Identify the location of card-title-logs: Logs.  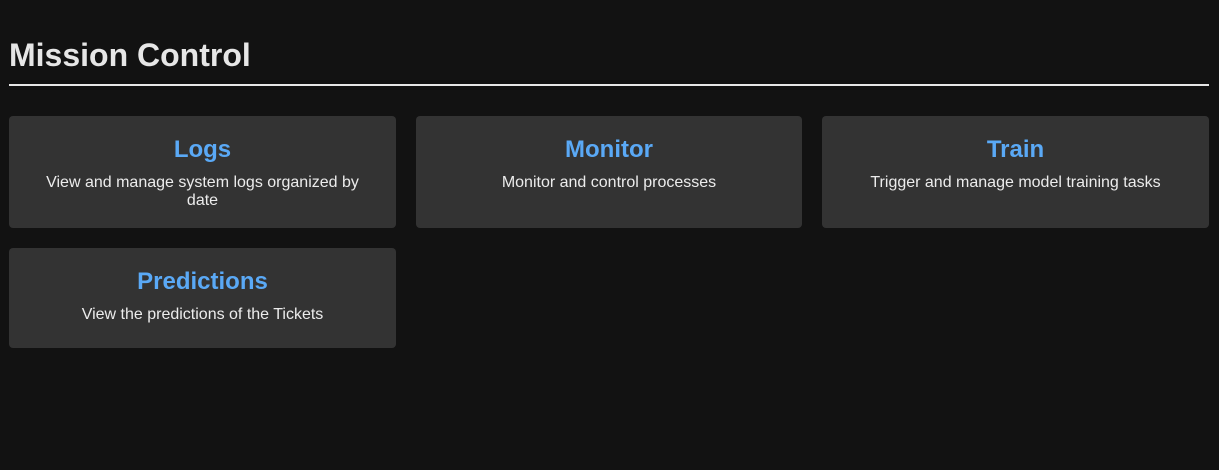
(202, 150).